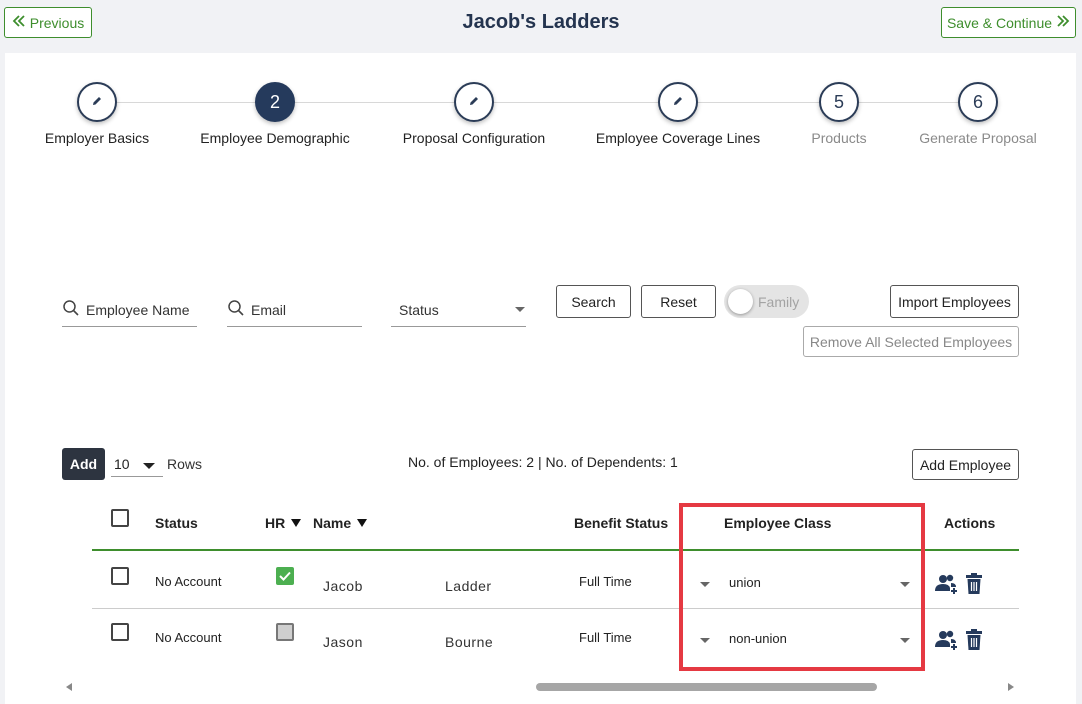 This screenshot has width=1082, height=704. Describe the element at coordinates (779, 301) in the screenshot. I see `family-toggle-label: Family` at that location.